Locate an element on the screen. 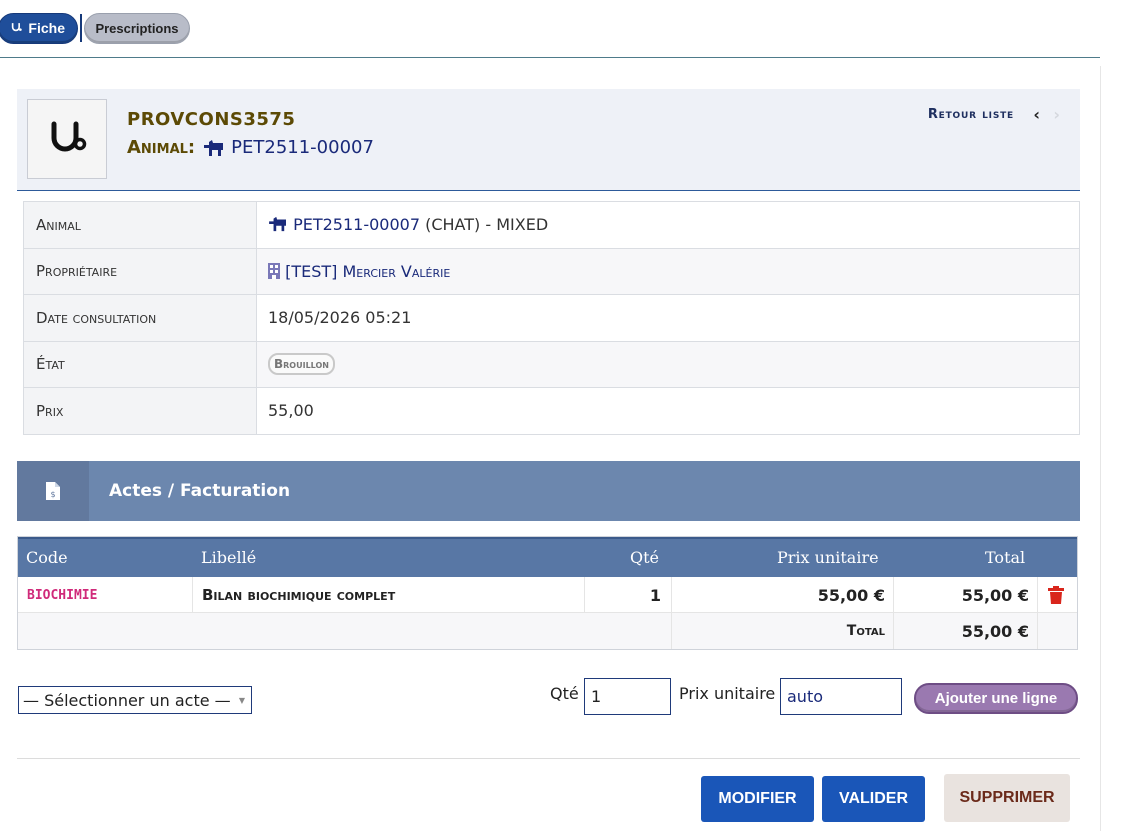 The image size is (1130, 831). tab-divider is located at coordinates (81, 28).